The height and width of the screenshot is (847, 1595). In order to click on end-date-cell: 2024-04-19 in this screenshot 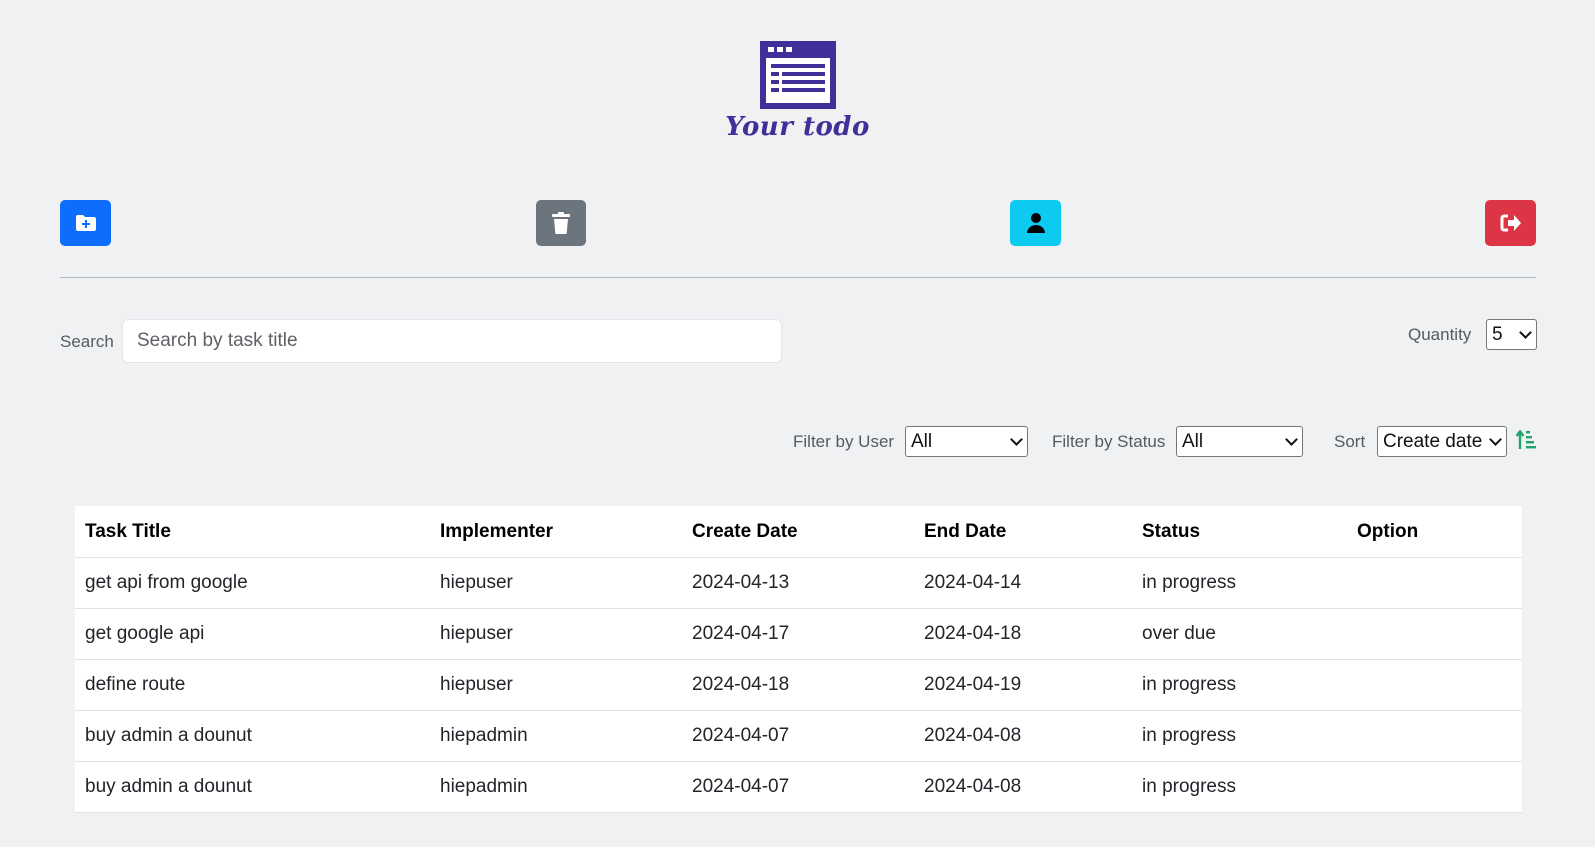, I will do `click(1023, 685)`.